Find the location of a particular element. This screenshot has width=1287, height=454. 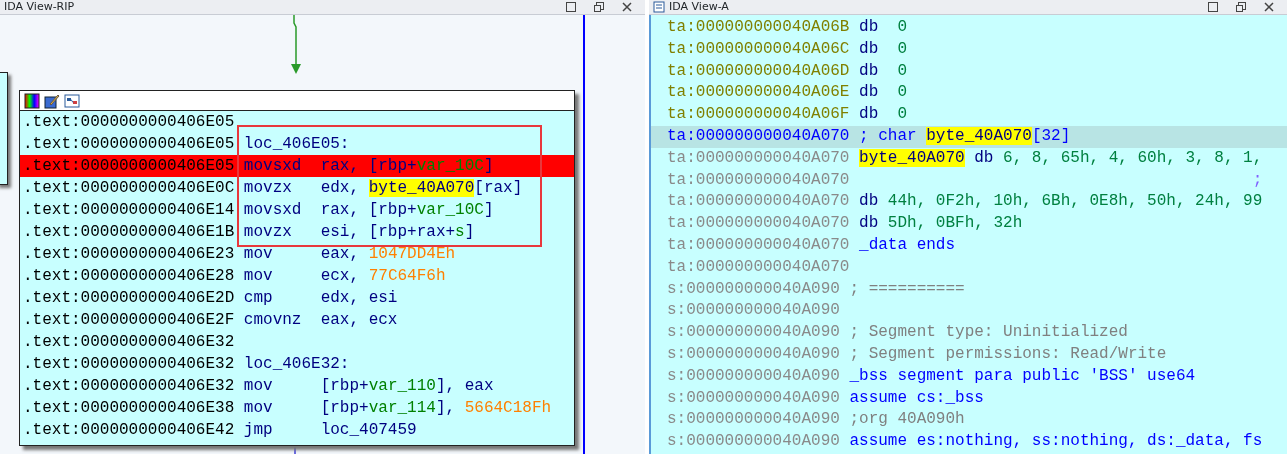

listing-line: s:000000000040A090 ; Segment type: Uninitialized is located at coordinates (977, 333).